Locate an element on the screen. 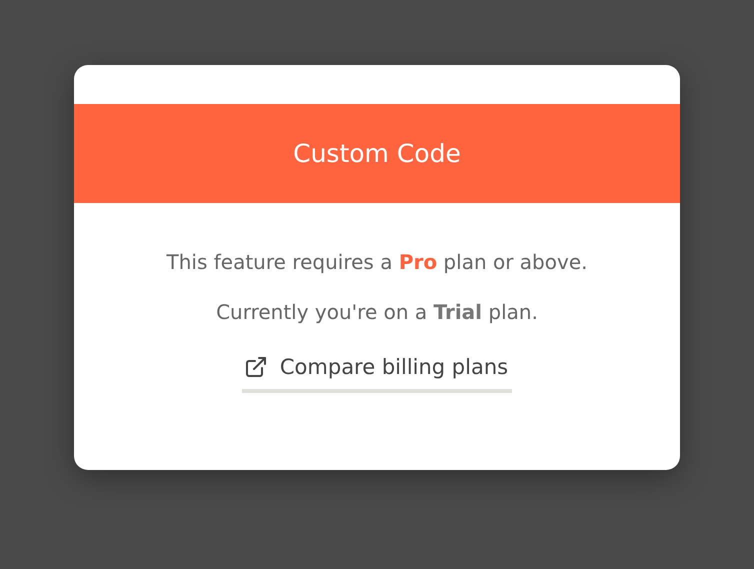 The height and width of the screenshot is (569, 754). current-plan-message: Currently you're on a Trial plan. is located at coordinates (377, 312).